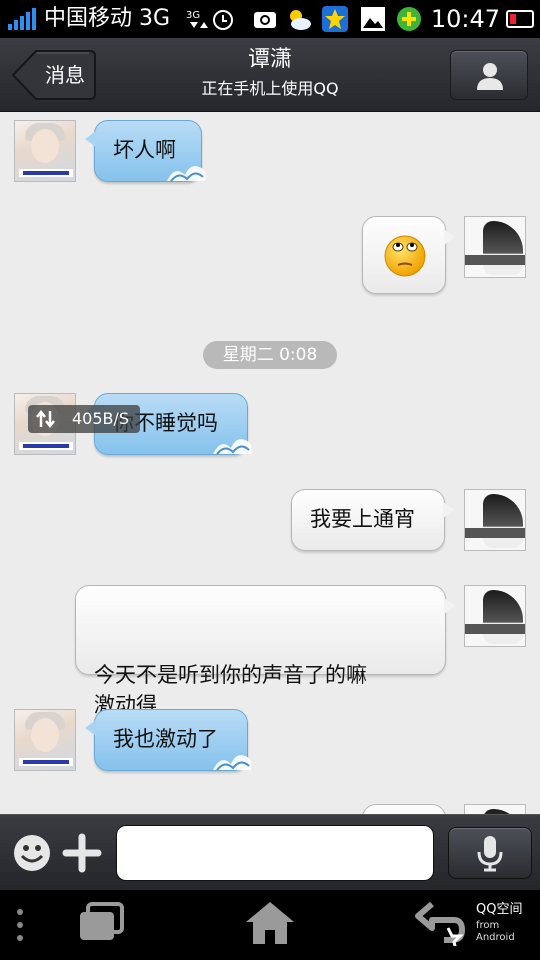 This screenshot has height=960, width=540. Describe the element at coordinates (270, 88) in the screenshot. I see `contact-status: 正在手机上使用QQ` at that location.